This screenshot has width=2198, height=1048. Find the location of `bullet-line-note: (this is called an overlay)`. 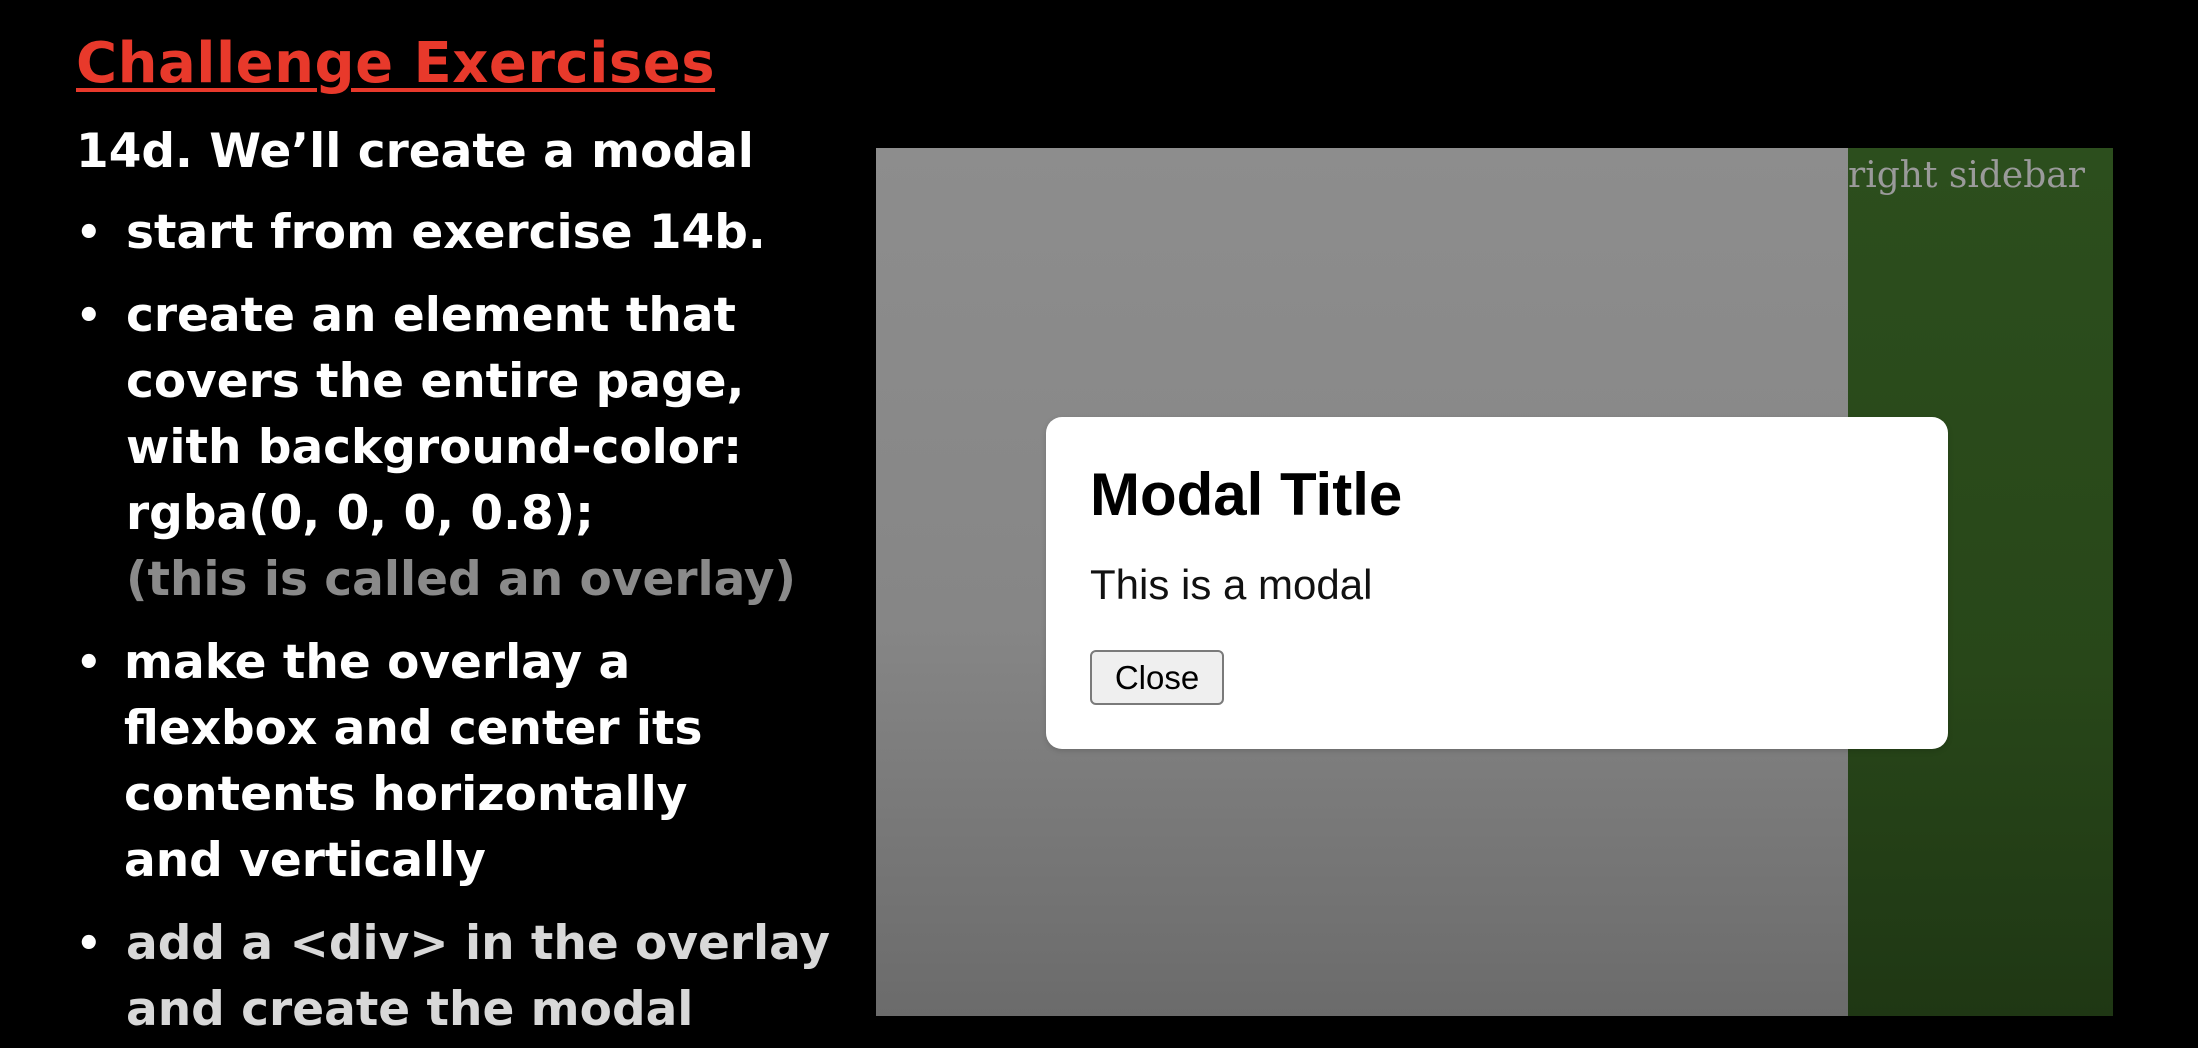

bullet-line-note: (this is called an overlay) is located at coordinates (461, 579).